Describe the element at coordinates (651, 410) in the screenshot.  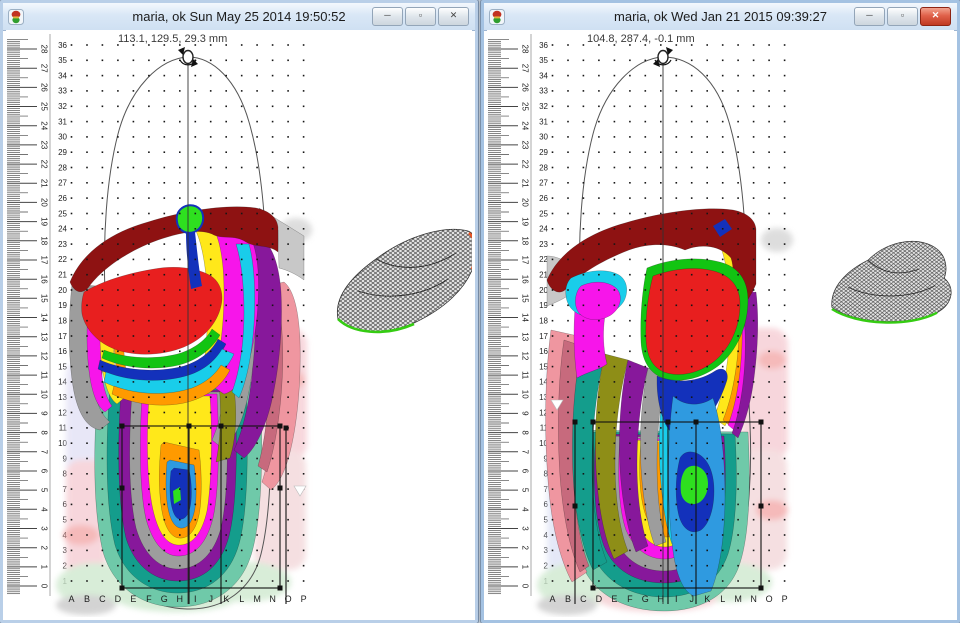
I see `pressure-contour-map` at that location.